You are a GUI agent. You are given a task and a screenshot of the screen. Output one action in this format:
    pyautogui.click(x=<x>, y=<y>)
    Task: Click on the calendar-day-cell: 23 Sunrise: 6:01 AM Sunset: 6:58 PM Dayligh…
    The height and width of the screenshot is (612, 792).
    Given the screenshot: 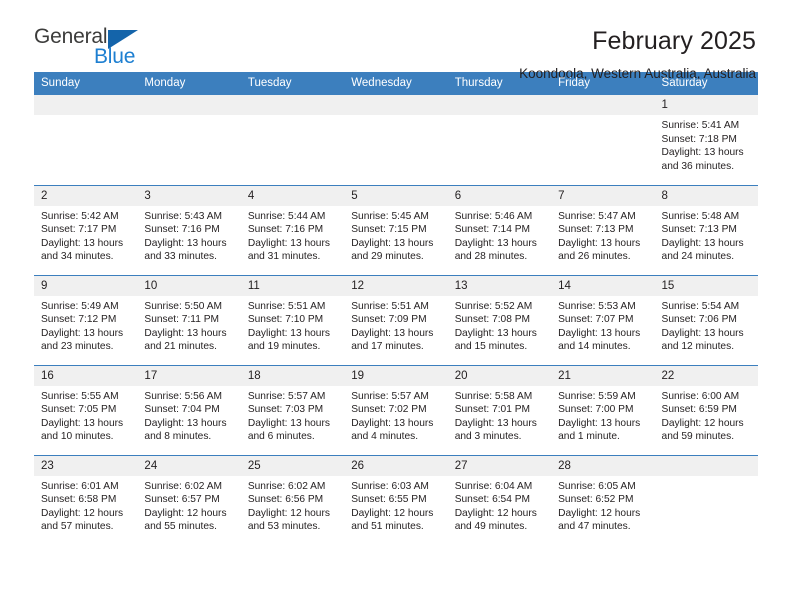 What is the action you would take?
    pyautogui.click(x=86, y=499)
    